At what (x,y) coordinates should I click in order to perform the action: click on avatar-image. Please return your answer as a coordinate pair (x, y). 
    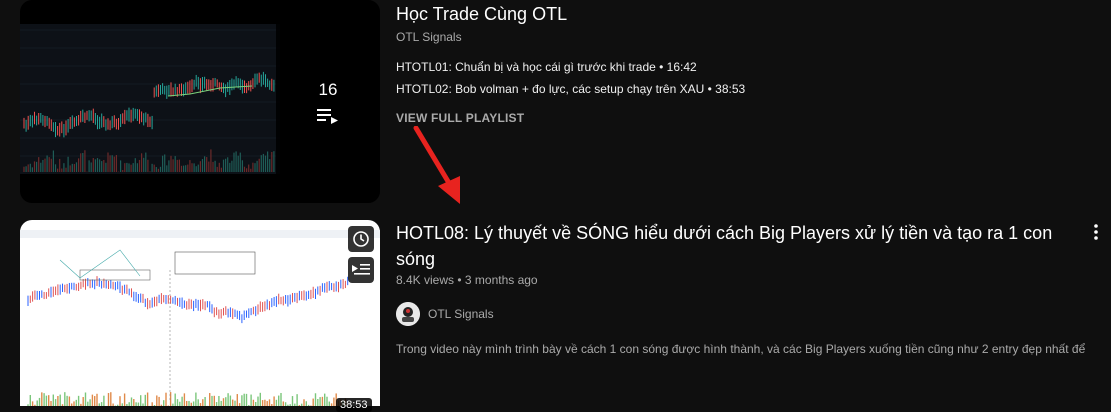
    Looking at the image, I should click on (408, 314).